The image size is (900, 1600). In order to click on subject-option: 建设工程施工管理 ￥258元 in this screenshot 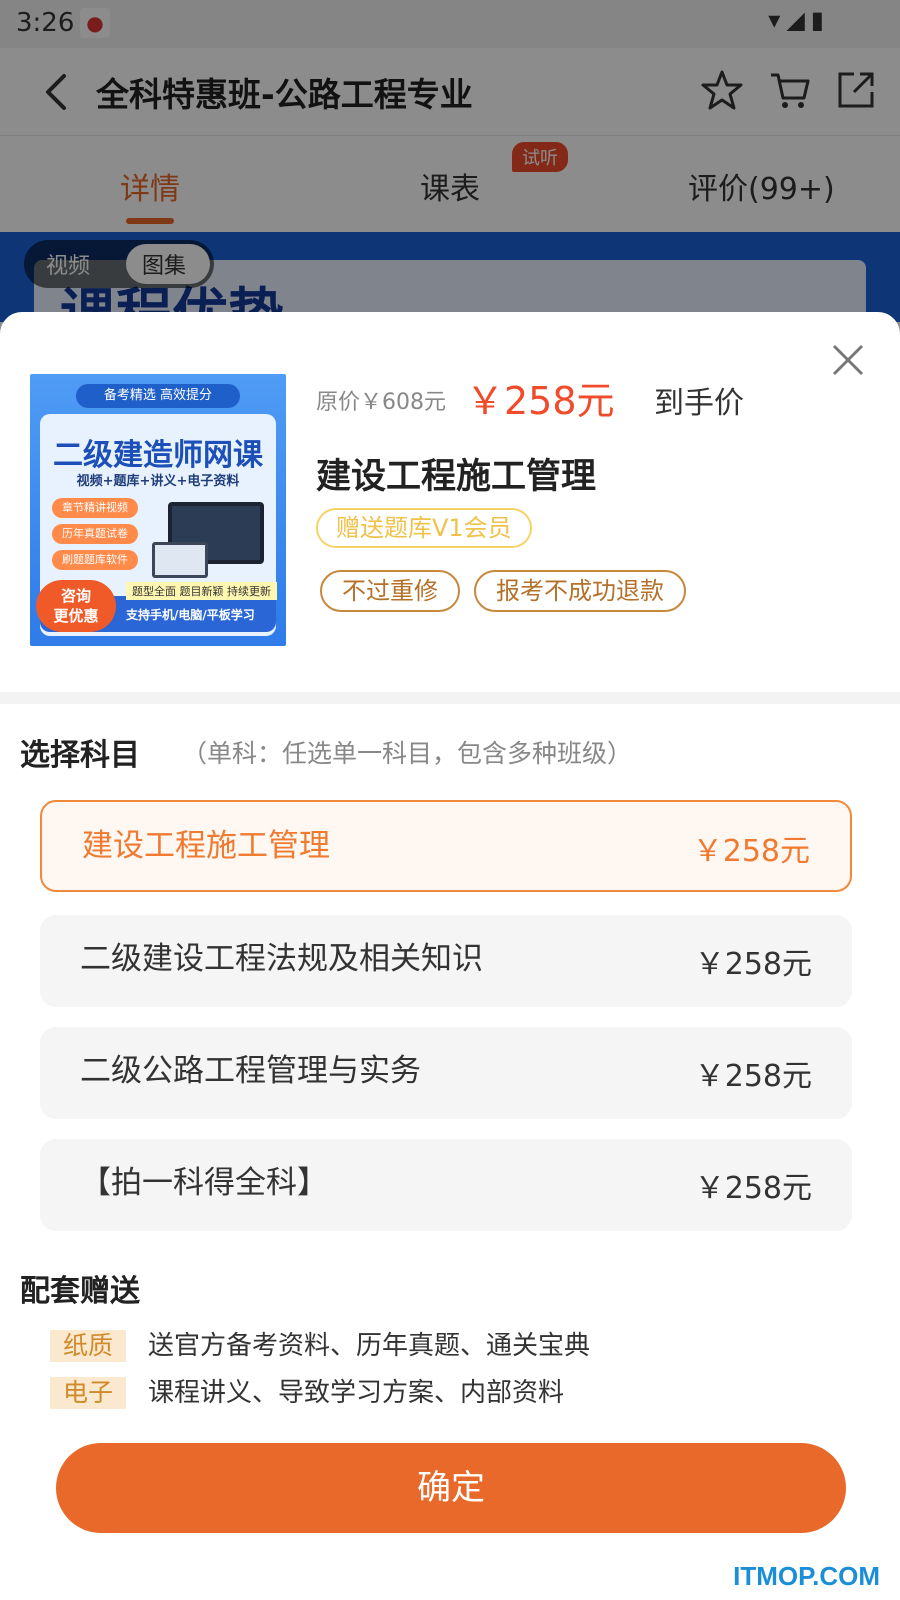, I will do `click(446, 846)`.